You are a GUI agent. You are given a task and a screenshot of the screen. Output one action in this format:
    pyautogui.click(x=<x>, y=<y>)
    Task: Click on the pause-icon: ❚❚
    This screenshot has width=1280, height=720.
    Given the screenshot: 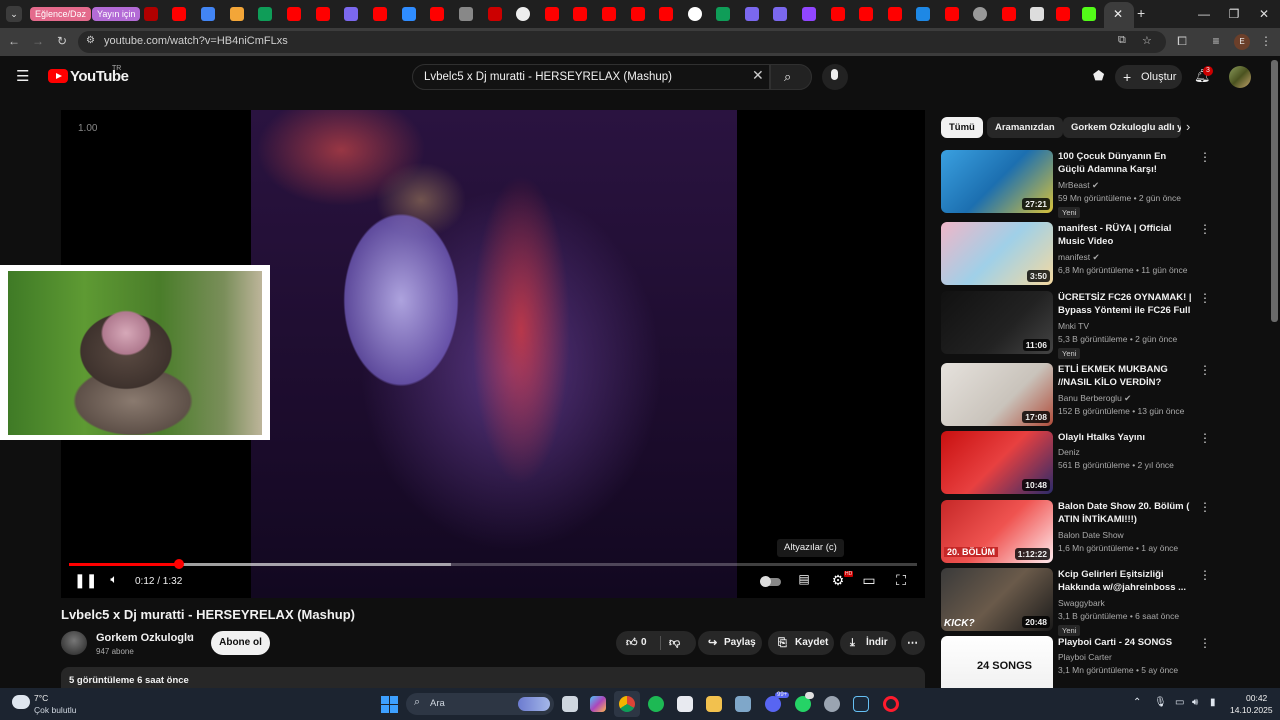 What is the action you would take?
    pyautogui.click(x=85, y=580)
    